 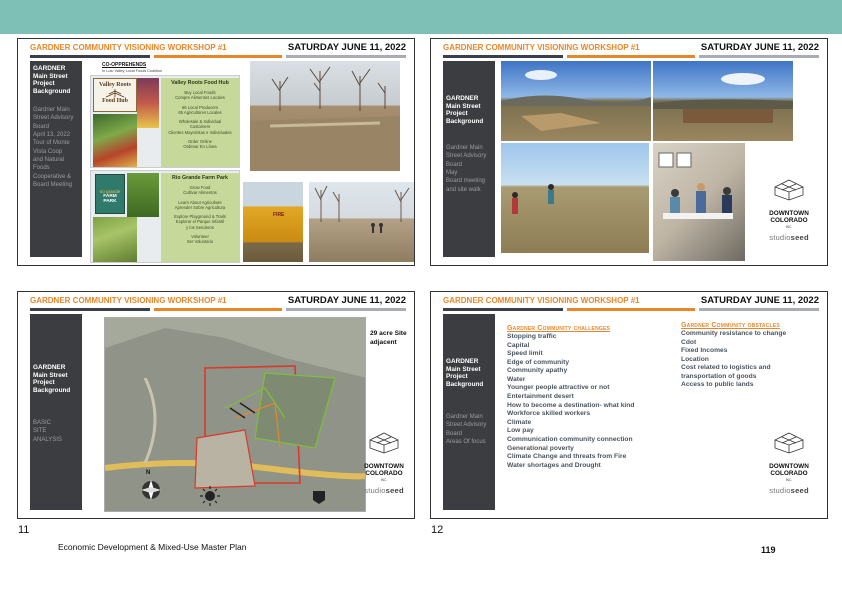 I want to click on list-item: Community resistance to change, so click(x=734, y=333).